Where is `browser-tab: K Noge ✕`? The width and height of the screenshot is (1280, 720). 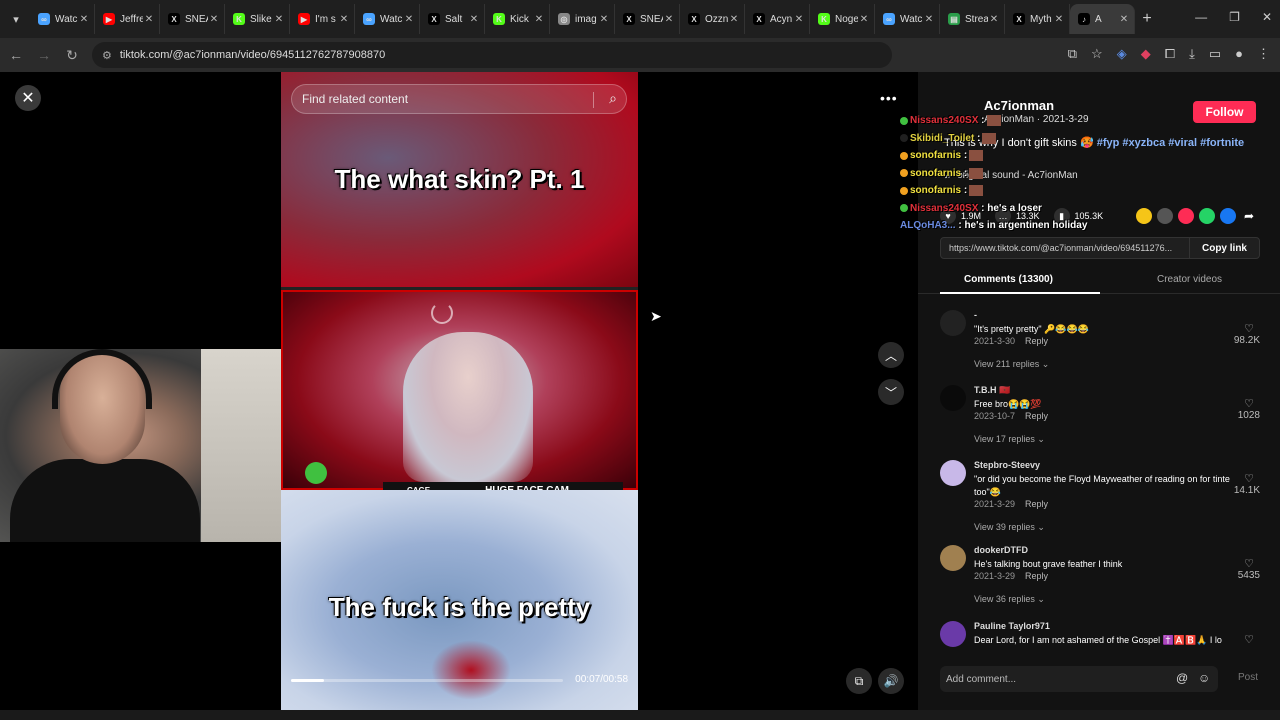
browser-tab: K Noge ✕ is located at coordinates (842, 19).